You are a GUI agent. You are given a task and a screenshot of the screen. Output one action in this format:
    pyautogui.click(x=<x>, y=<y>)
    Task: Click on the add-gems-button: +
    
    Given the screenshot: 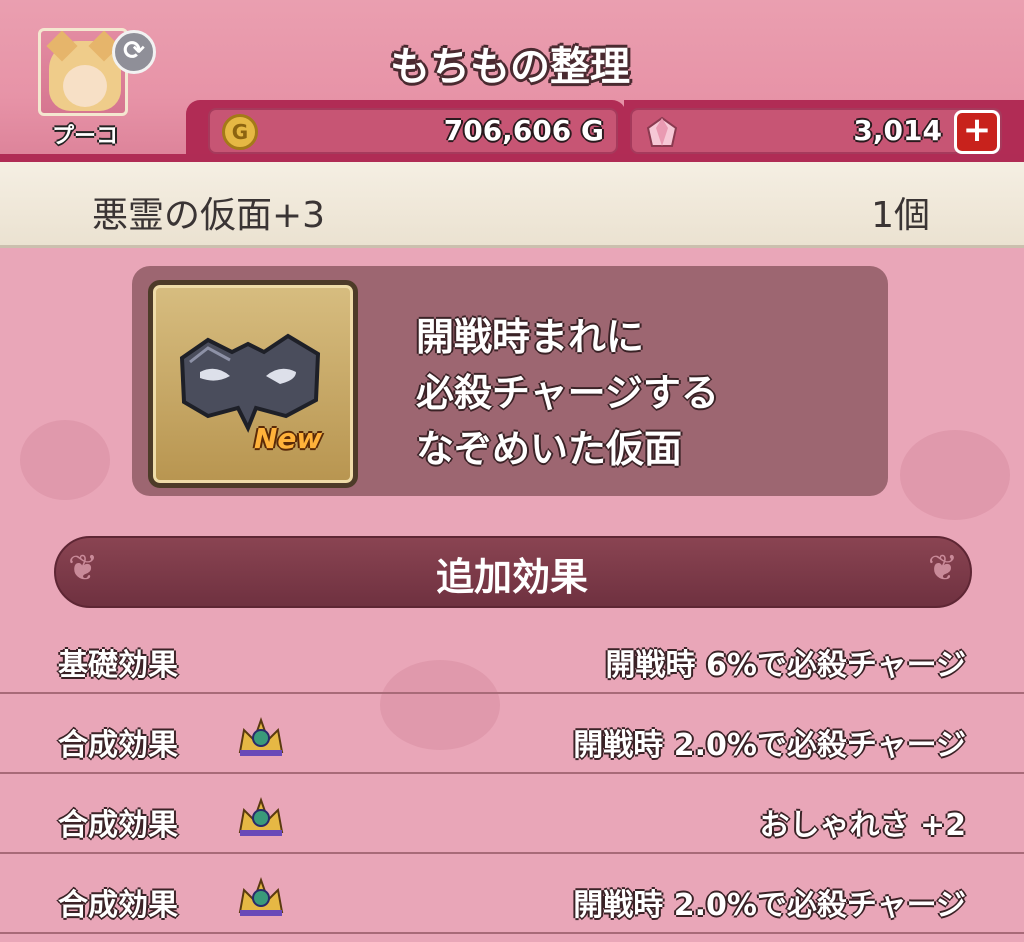 What is the action you would take?
    pyautogui.click(x=977, y=132)
    